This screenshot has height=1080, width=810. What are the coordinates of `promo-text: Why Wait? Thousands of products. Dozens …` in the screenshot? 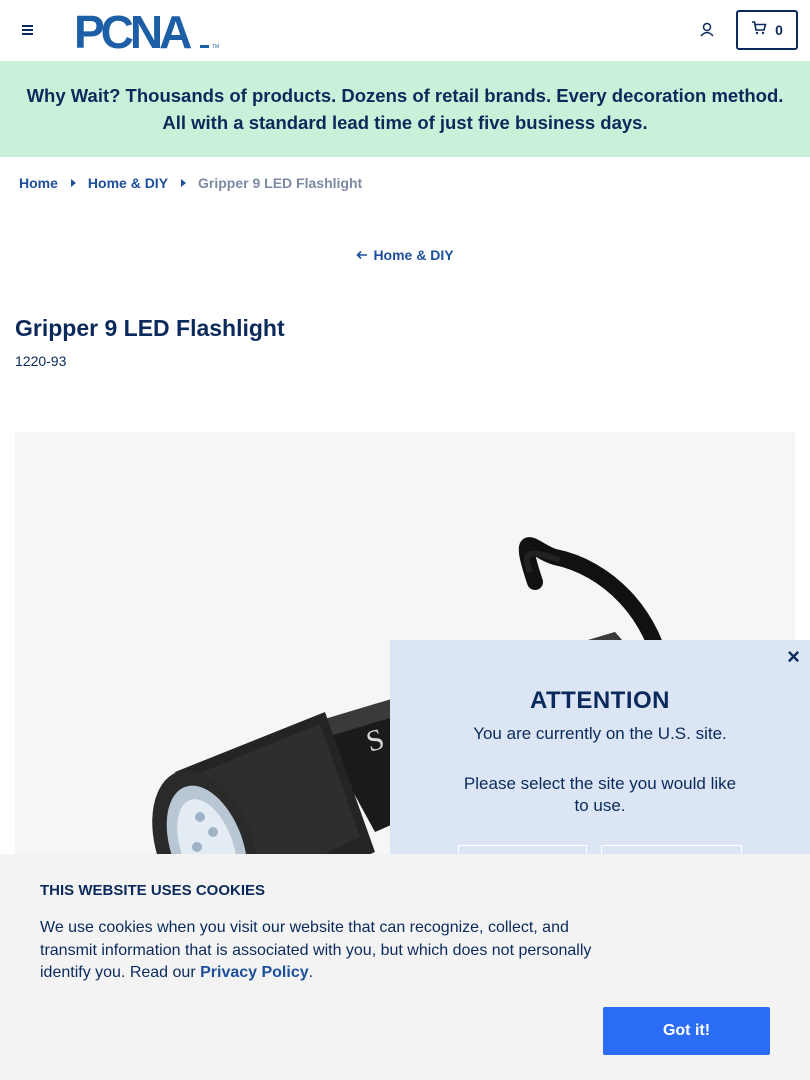 It's located at (405, 109).